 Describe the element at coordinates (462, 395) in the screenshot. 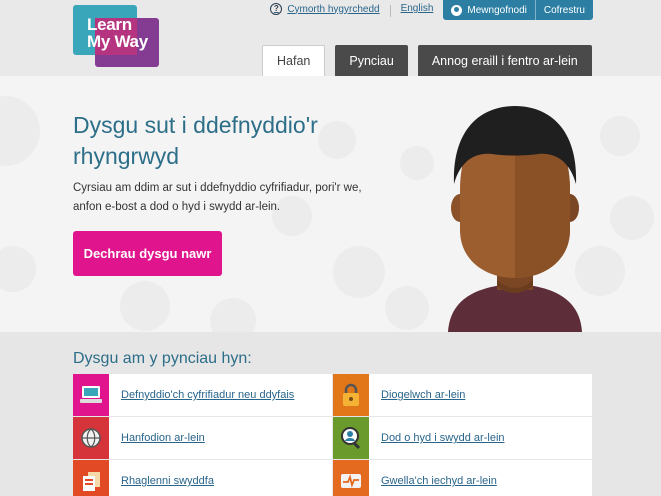

I see `topic-online-safety: Diogelwch ar-lein` at that location.